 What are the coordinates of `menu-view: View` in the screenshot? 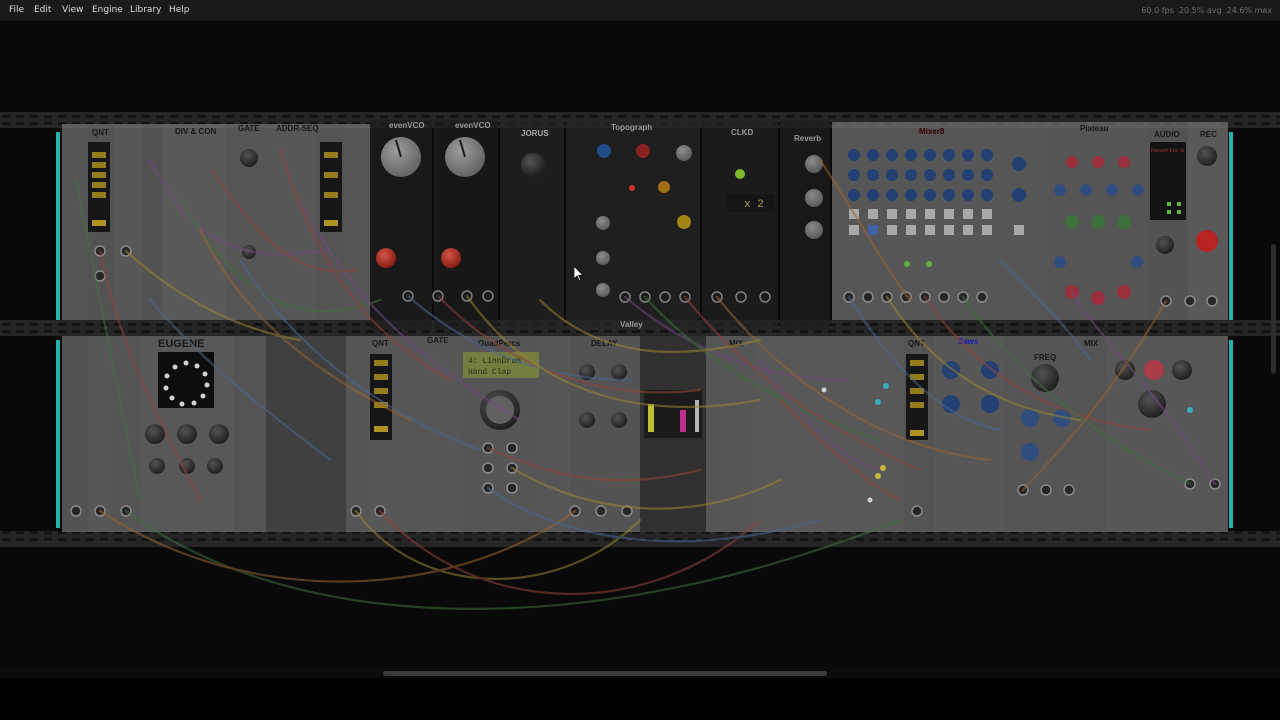 It's located at (72, 10).